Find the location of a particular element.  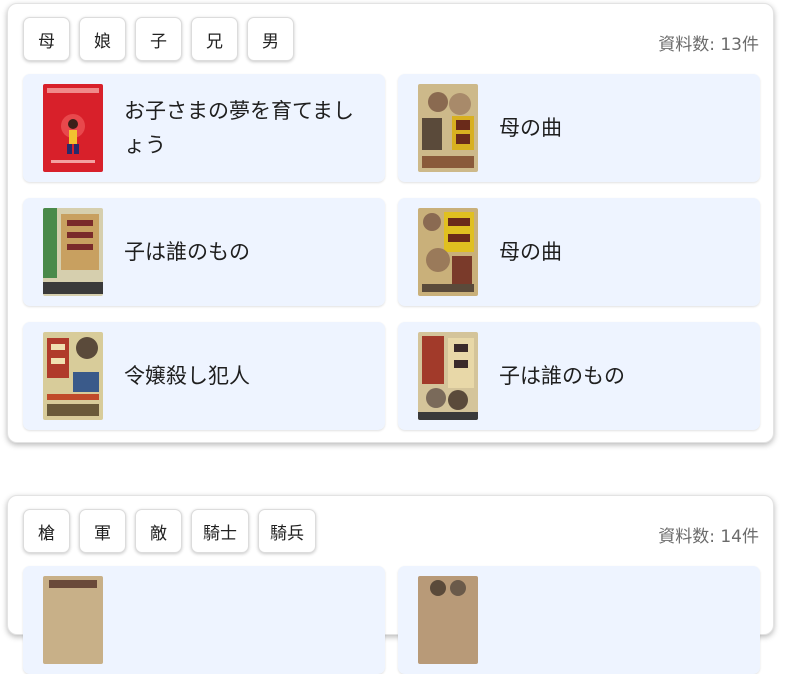

result-item: 令嬢殺し犯人 is located at coordinates (204, 376).